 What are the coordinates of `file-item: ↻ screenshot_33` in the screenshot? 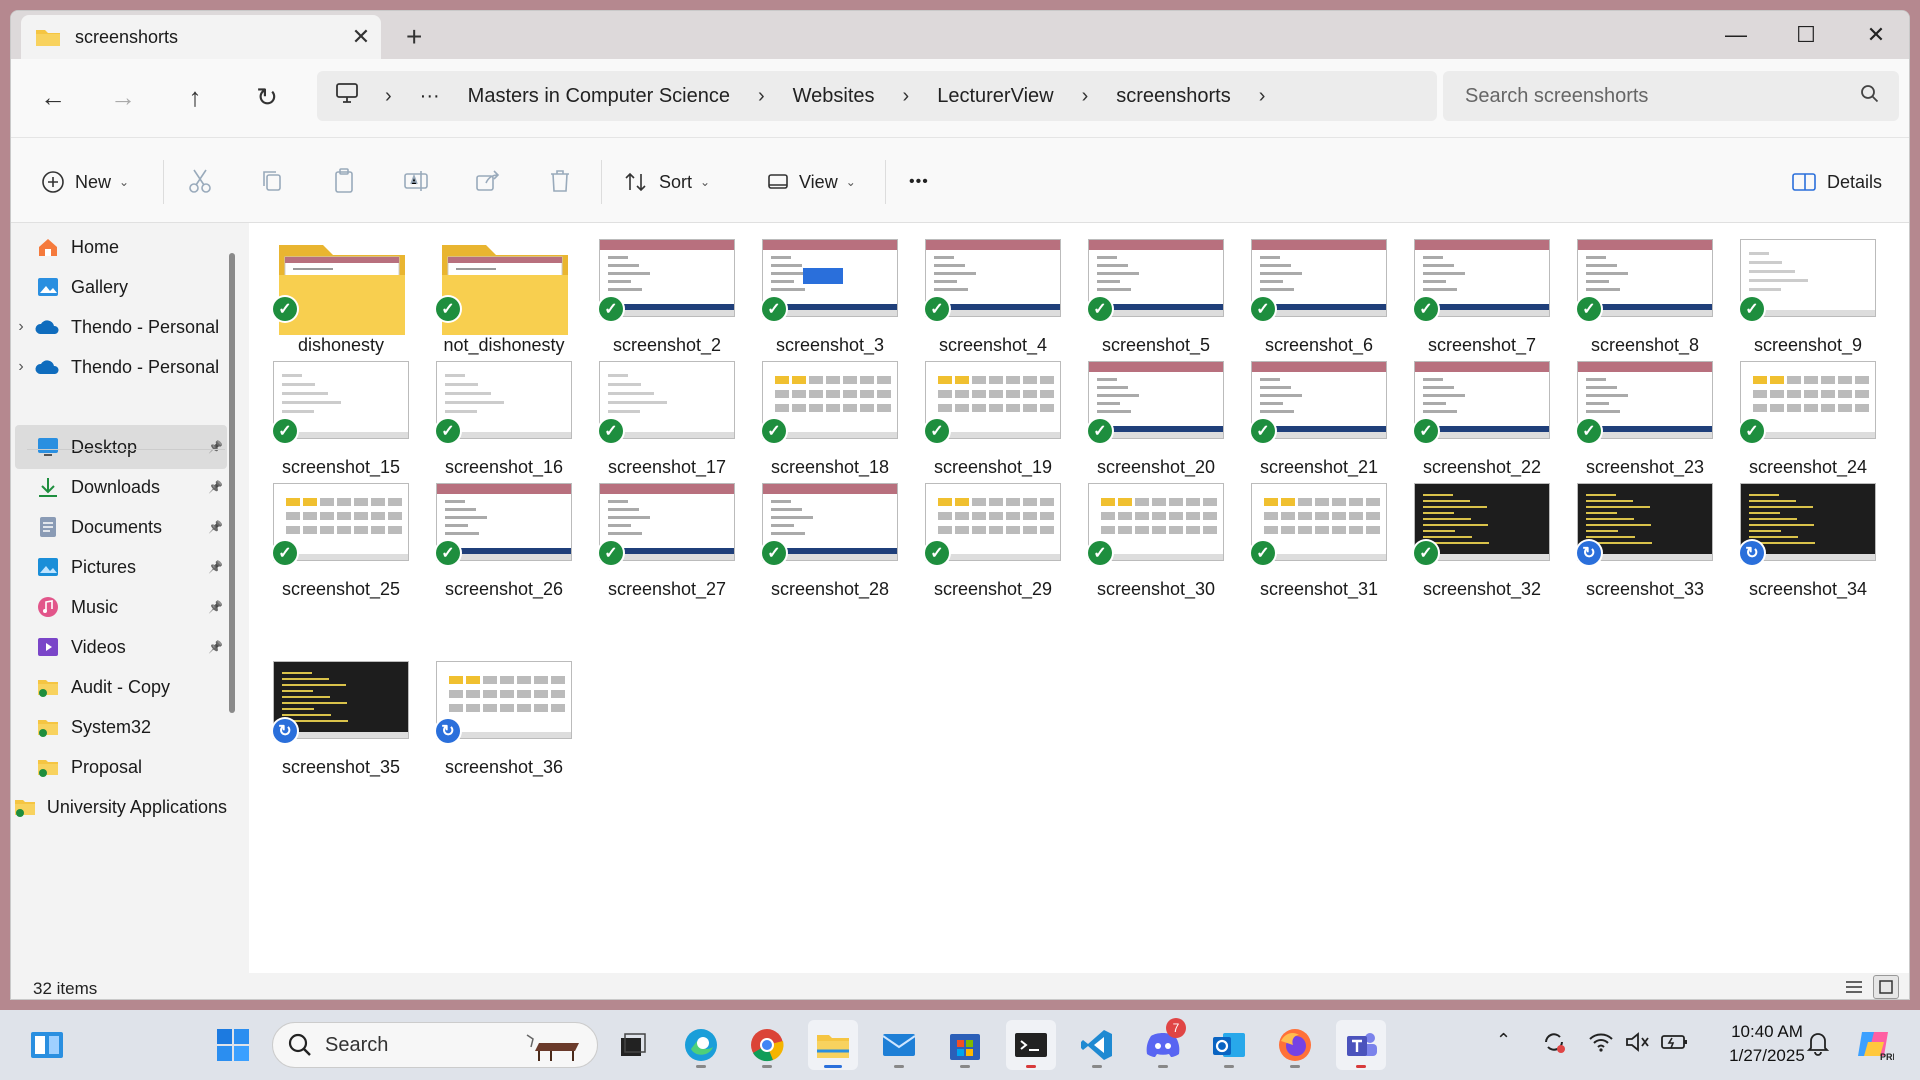 It's located at (1638, 537).